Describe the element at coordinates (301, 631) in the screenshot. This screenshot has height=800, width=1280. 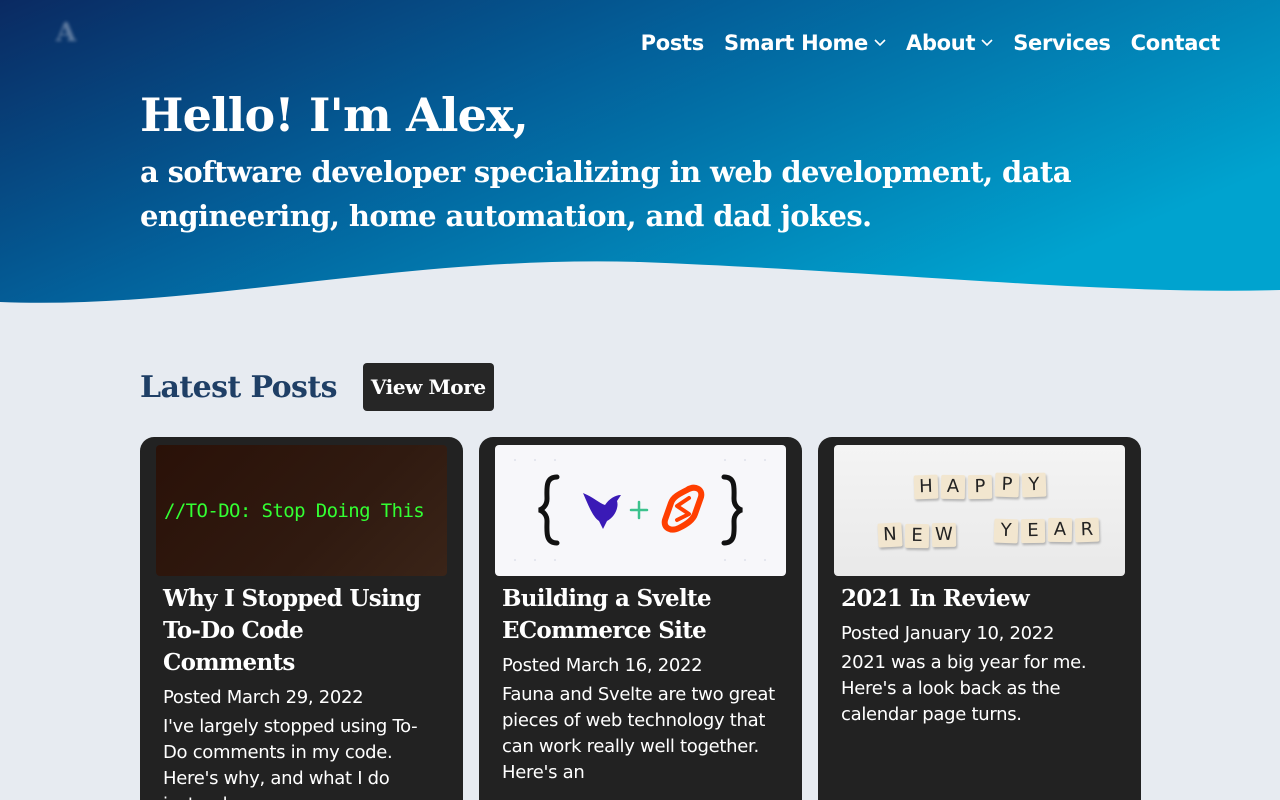
I see `post-title: Why I Stopped Using To-Do Code Comments` at that location.